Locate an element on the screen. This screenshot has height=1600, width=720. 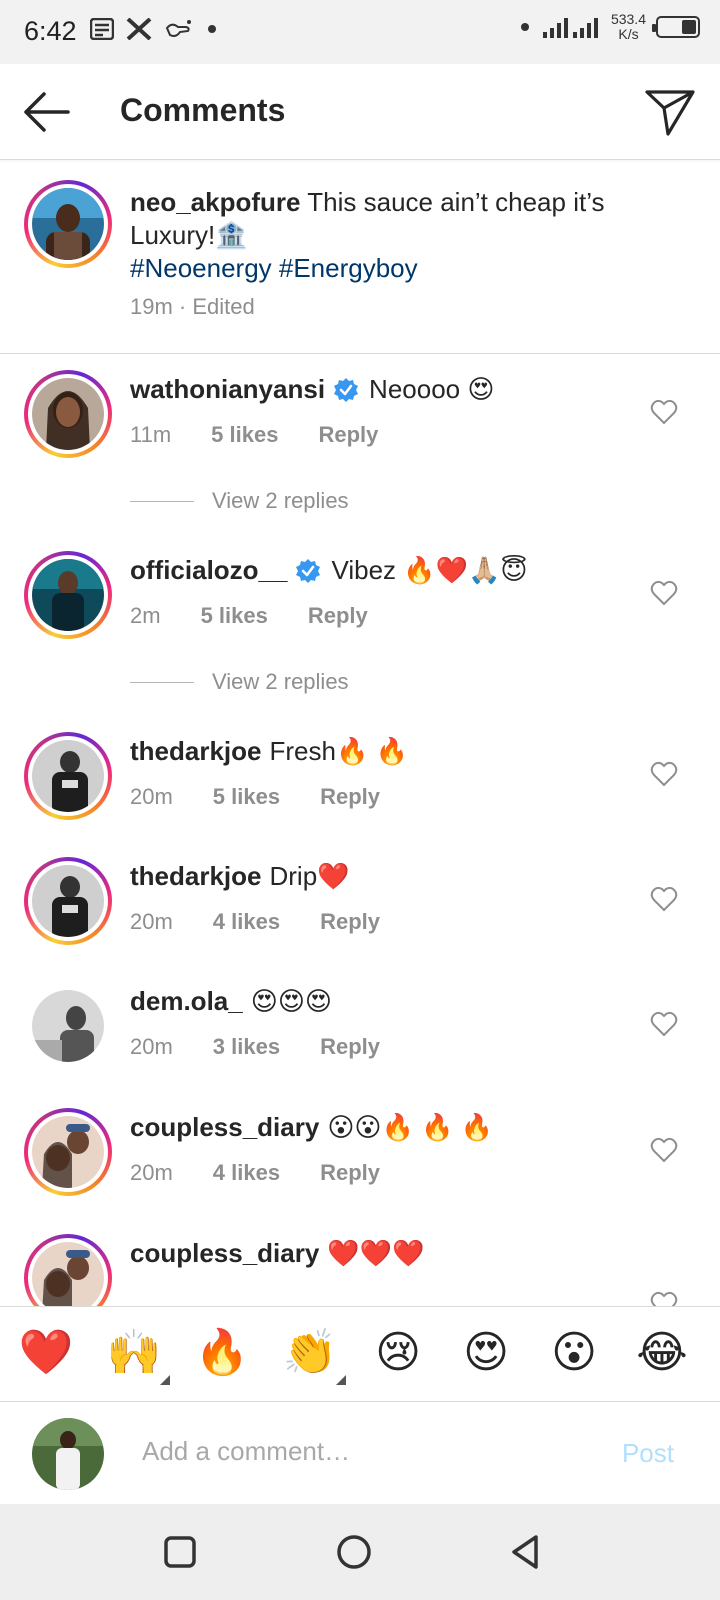
comment-body: ❤️❤️❤️ is located at coordinates (376, 1253).